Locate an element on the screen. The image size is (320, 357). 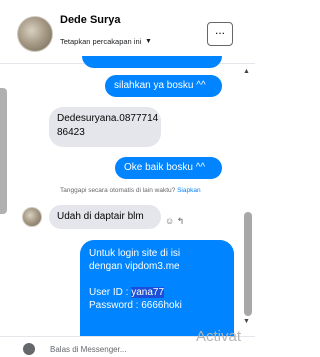
assign-conversation-label: Tetapkan percakapan ini is located at coordinates (100, 41).